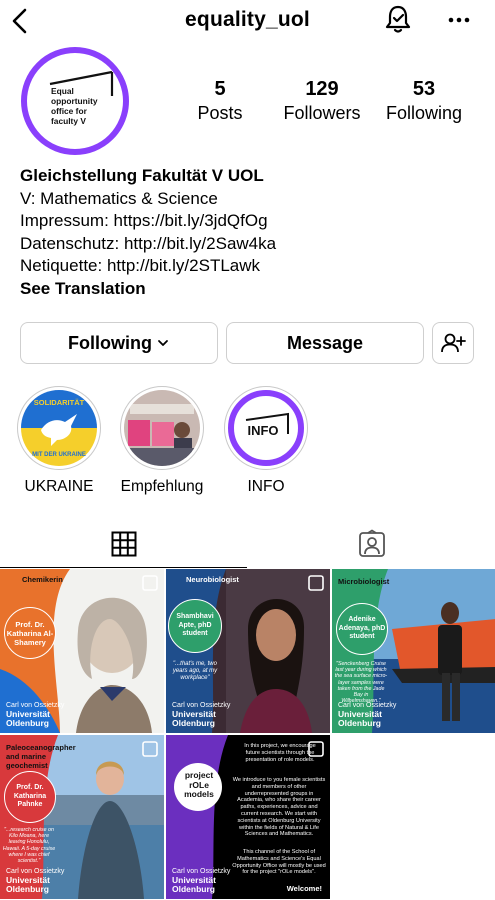 Image resolution: width=495 pixels, height=900 pixels. I want to click on post-tag: Chemikerin, so click(42, 579).